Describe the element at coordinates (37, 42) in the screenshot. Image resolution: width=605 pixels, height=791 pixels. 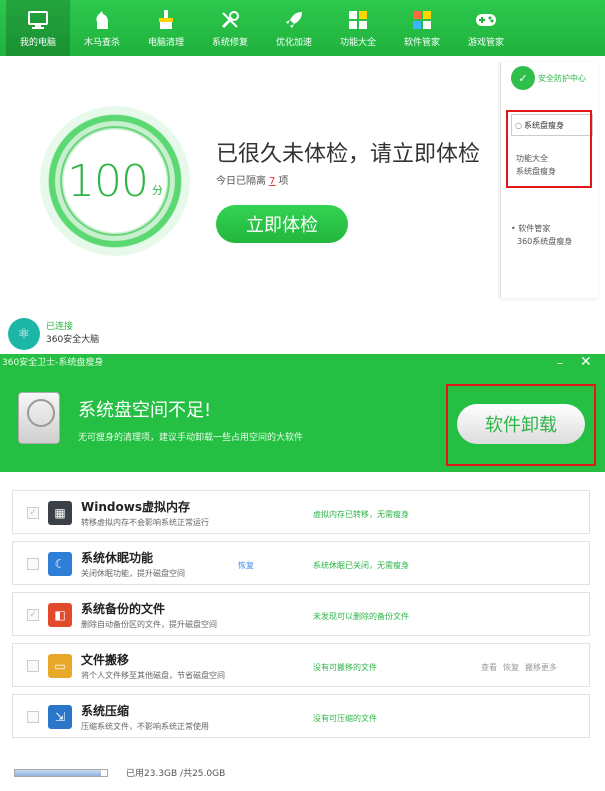
I see `nav-label: 我的电脑` at that location.